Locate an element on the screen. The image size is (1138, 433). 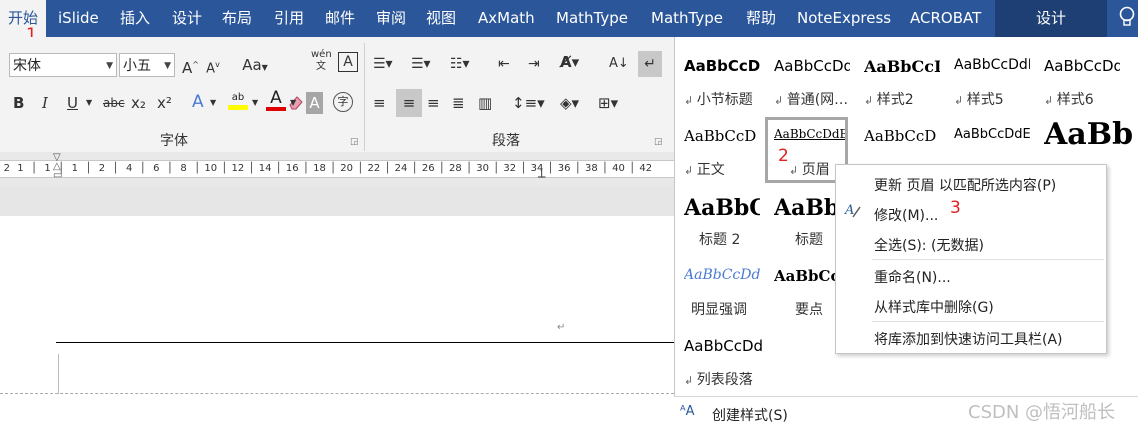
tab-references: 引用 is located at coordinates (289, 18).